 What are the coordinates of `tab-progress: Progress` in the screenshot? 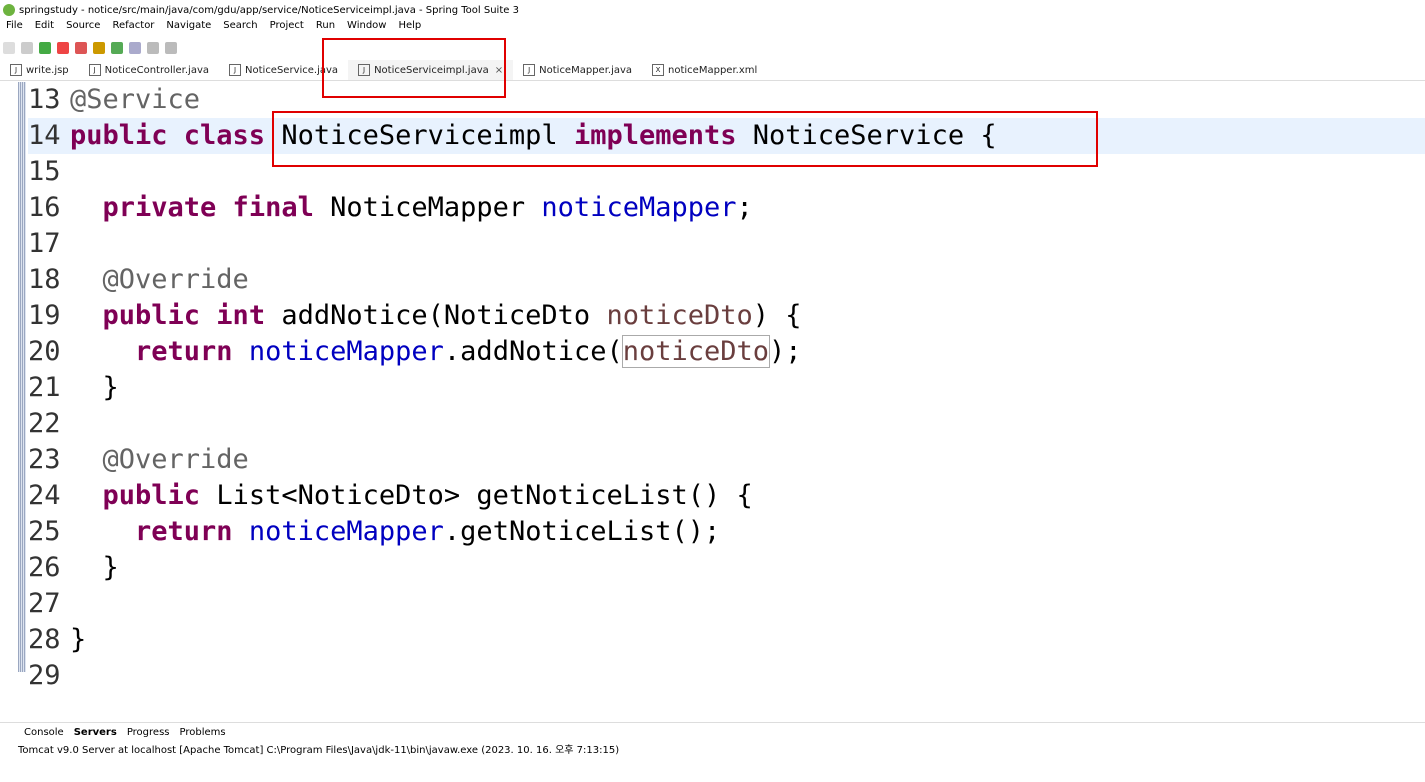 It's located at (148, 732).